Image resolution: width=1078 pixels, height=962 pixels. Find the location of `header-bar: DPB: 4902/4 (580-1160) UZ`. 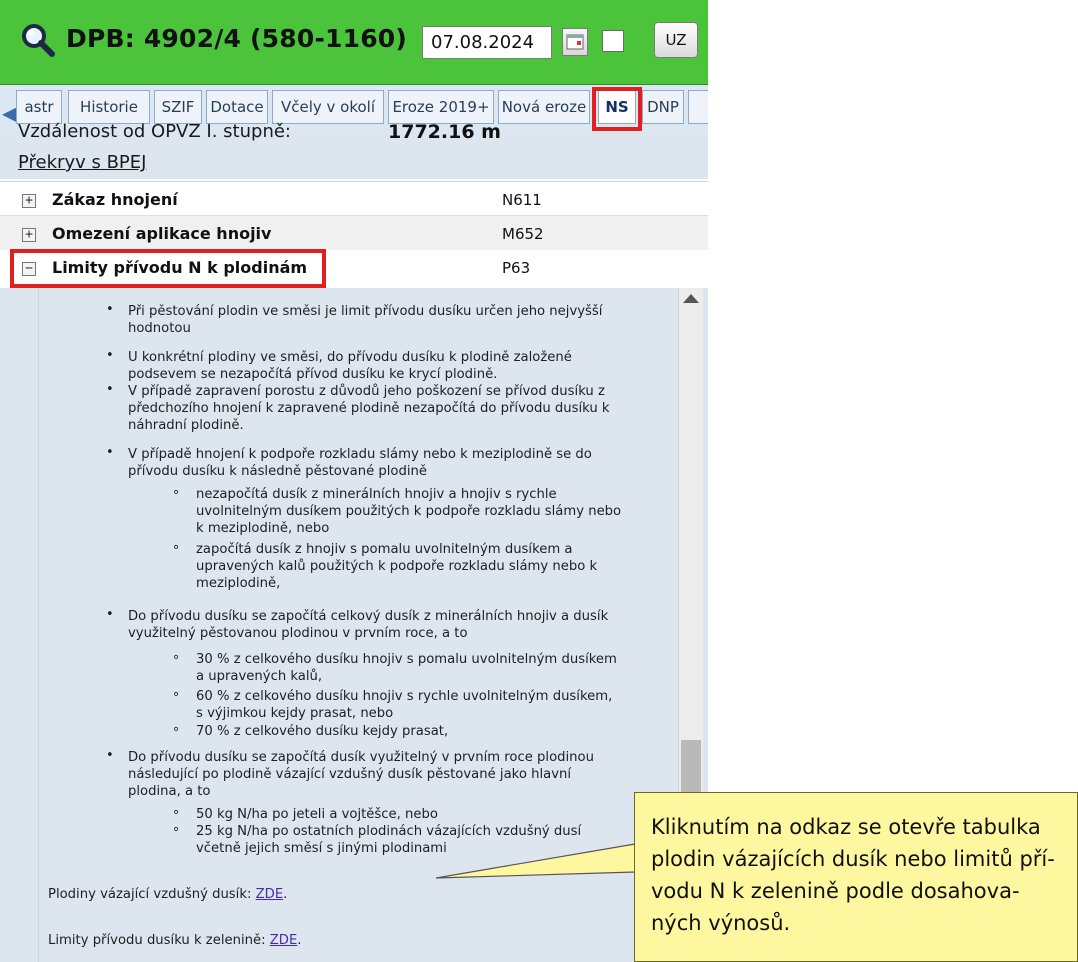

header-bar: DPB: 4902/4 (580-1160) UZ is located at coordinates (354, 42).